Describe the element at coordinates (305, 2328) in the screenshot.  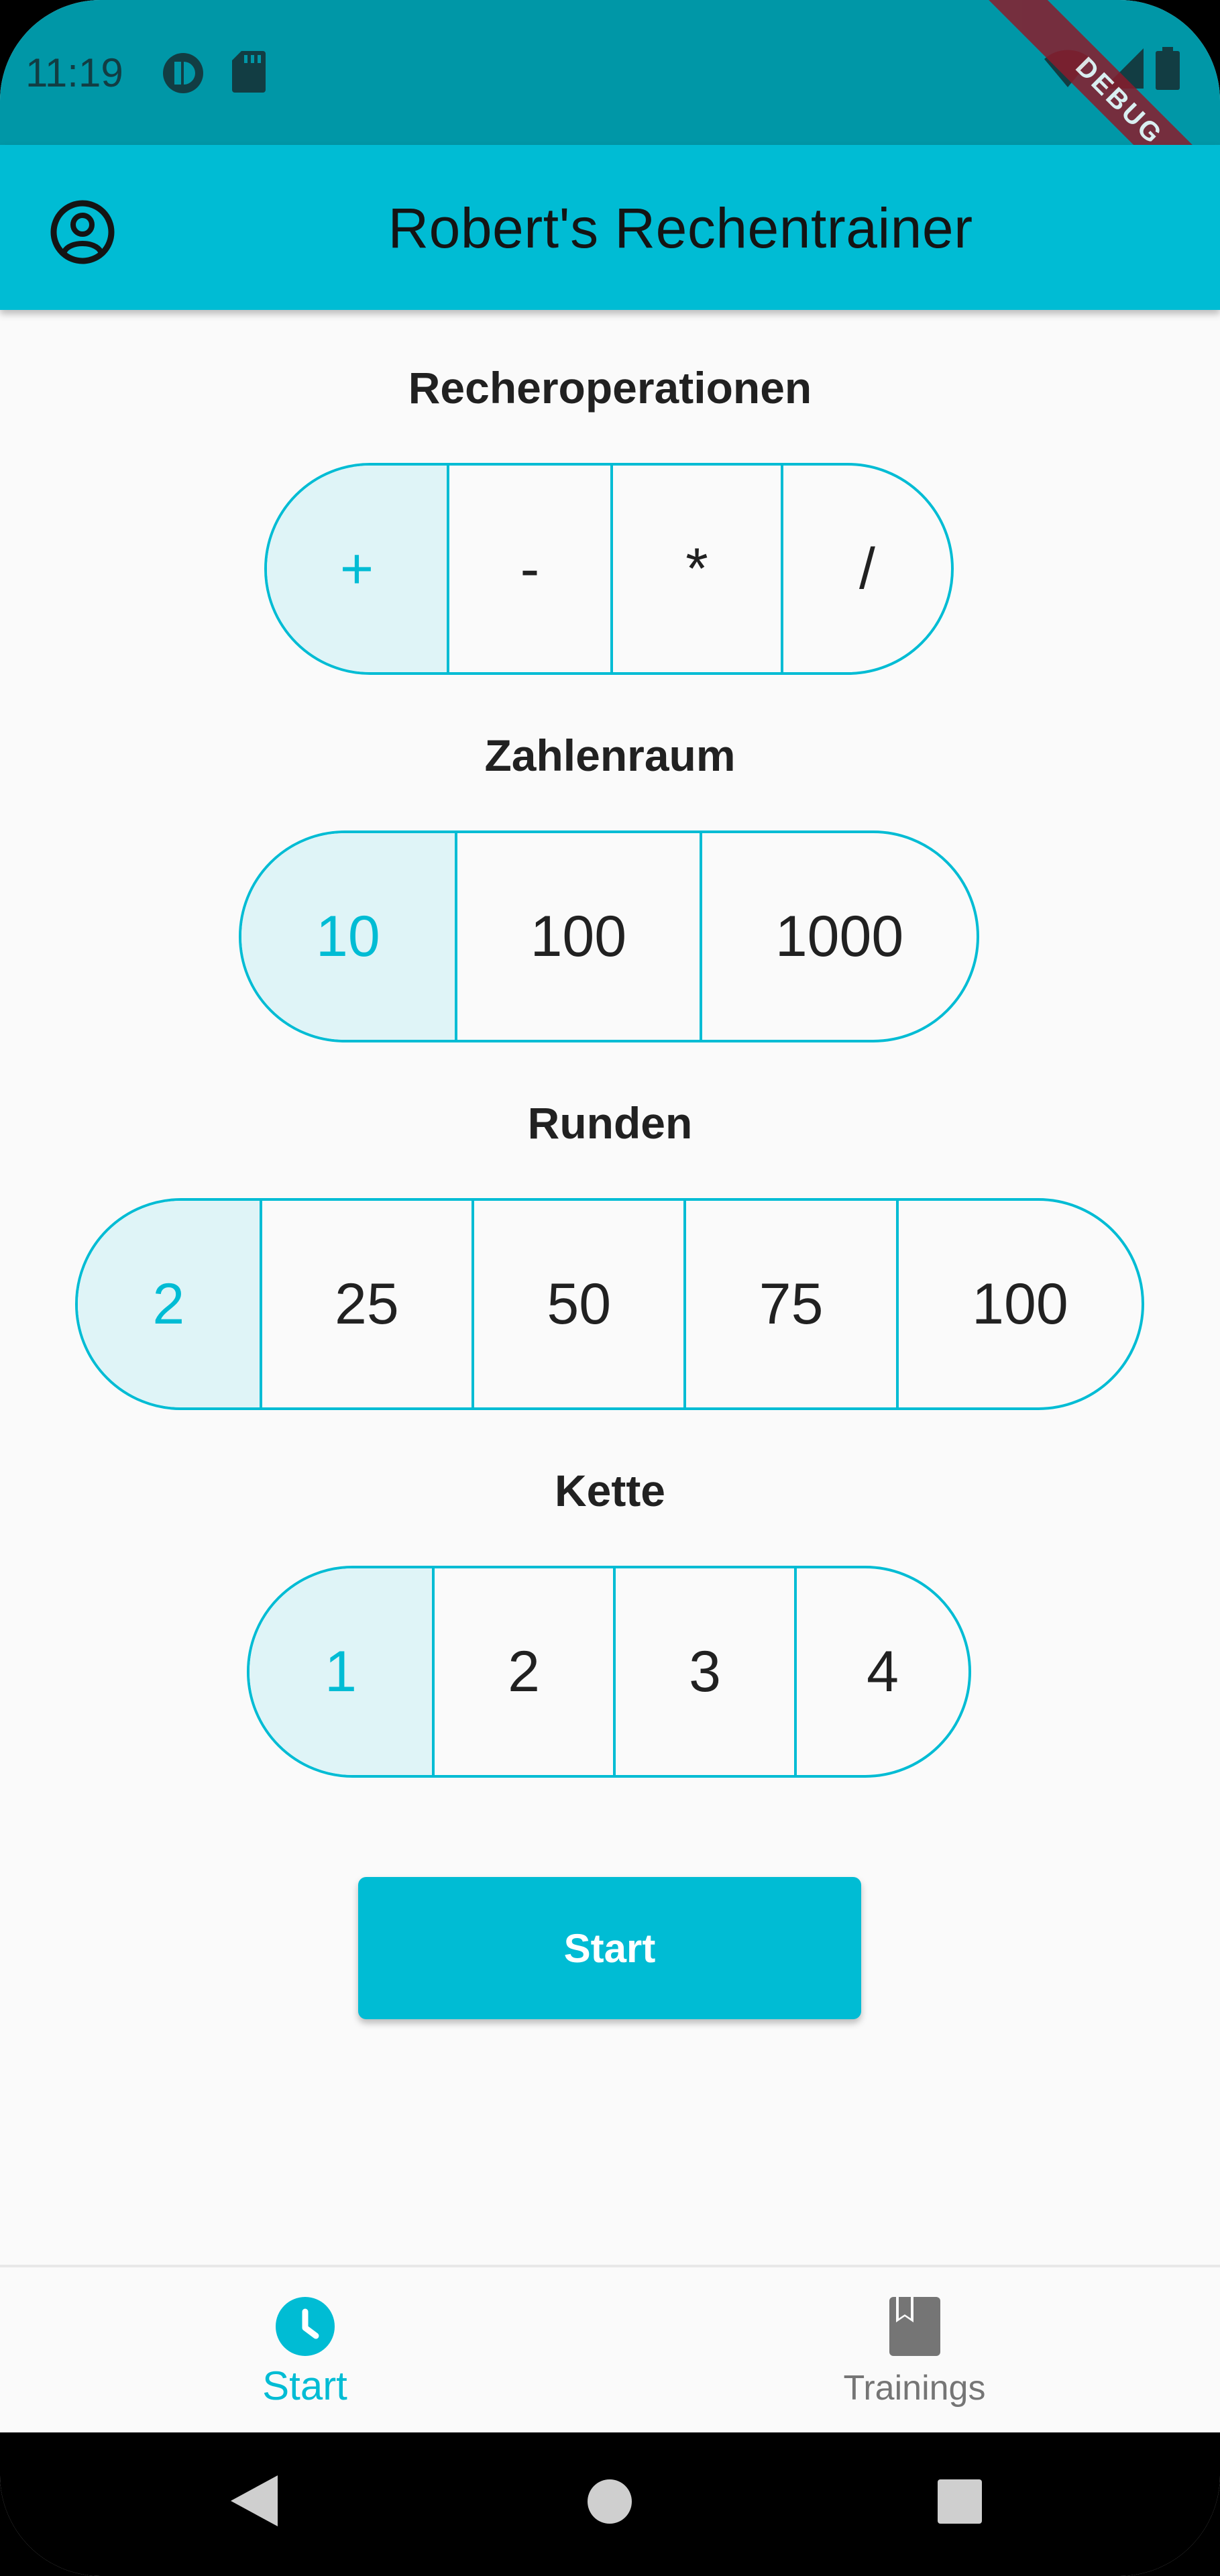
I see `clock-icon` at that location.